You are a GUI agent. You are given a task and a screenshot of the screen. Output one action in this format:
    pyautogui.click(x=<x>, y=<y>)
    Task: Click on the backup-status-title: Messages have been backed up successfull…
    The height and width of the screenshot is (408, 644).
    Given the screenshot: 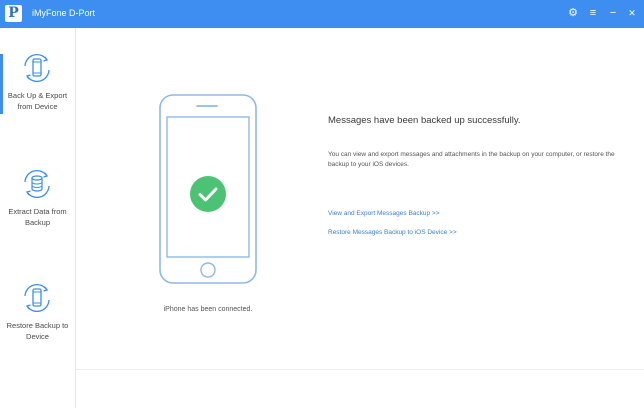 What is the action you would take?
    pyautogui.click(x=424, y=120)
    